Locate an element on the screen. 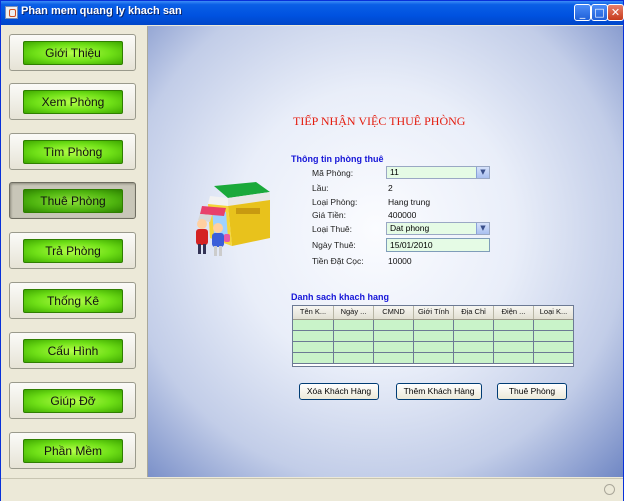 The width and height of the screenshot is (624, 501). nav-button-face: Phần Mềm is located at coordinates (73, 451).